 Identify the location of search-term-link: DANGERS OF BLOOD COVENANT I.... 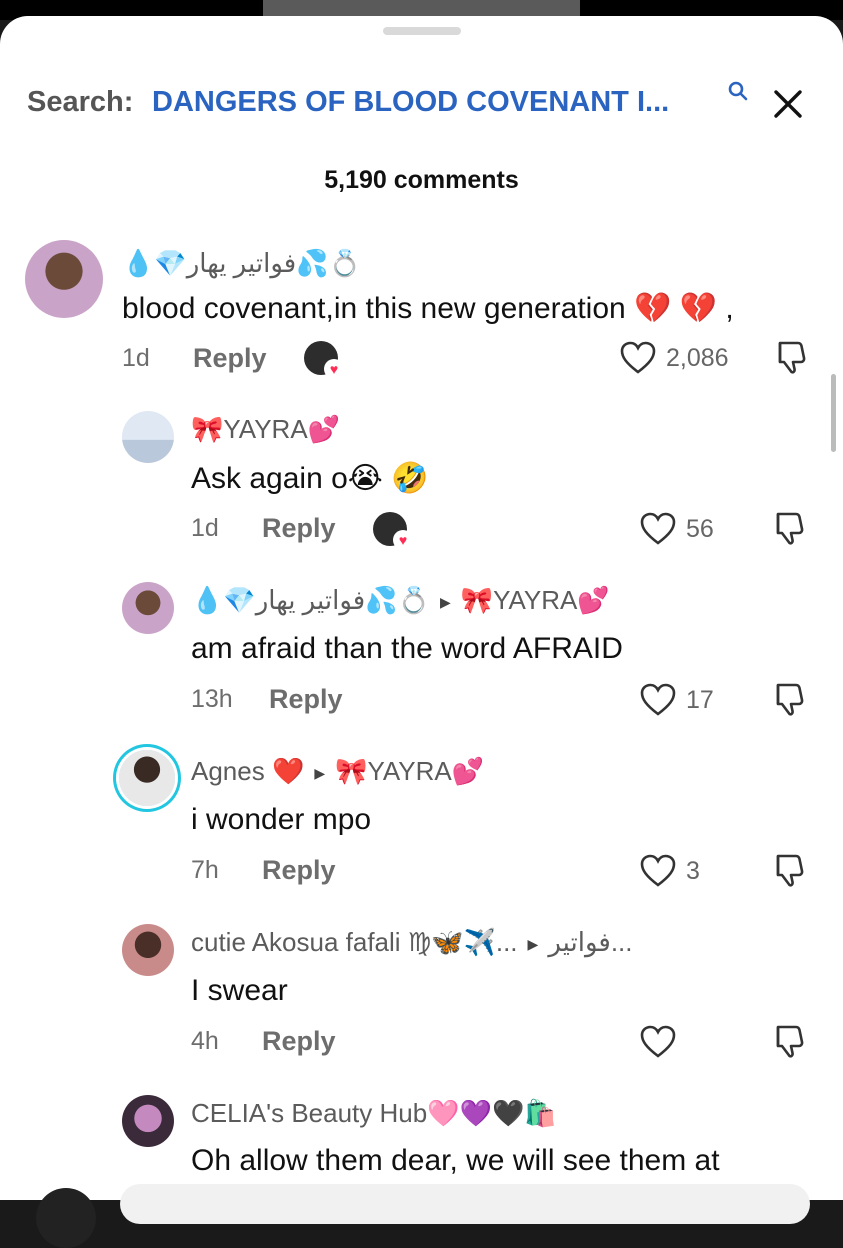
(410, 102).